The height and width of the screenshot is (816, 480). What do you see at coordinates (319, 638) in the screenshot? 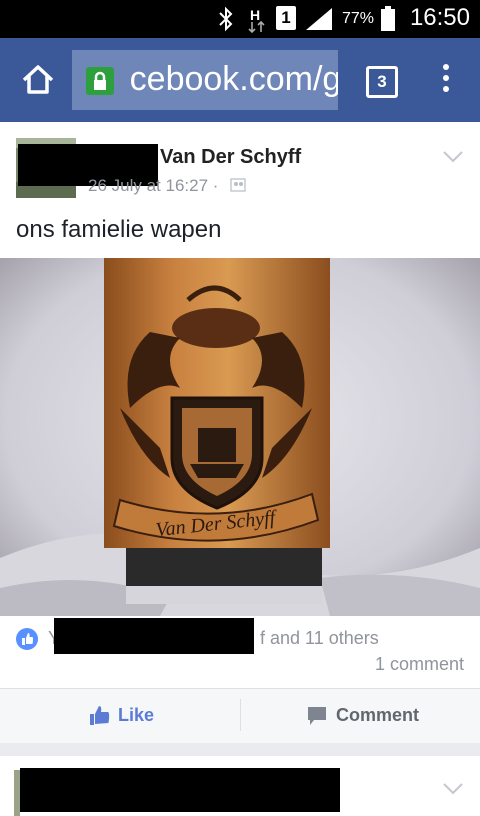
I see `reaction-others: f and 11 others` at bounding box center [319, 638].